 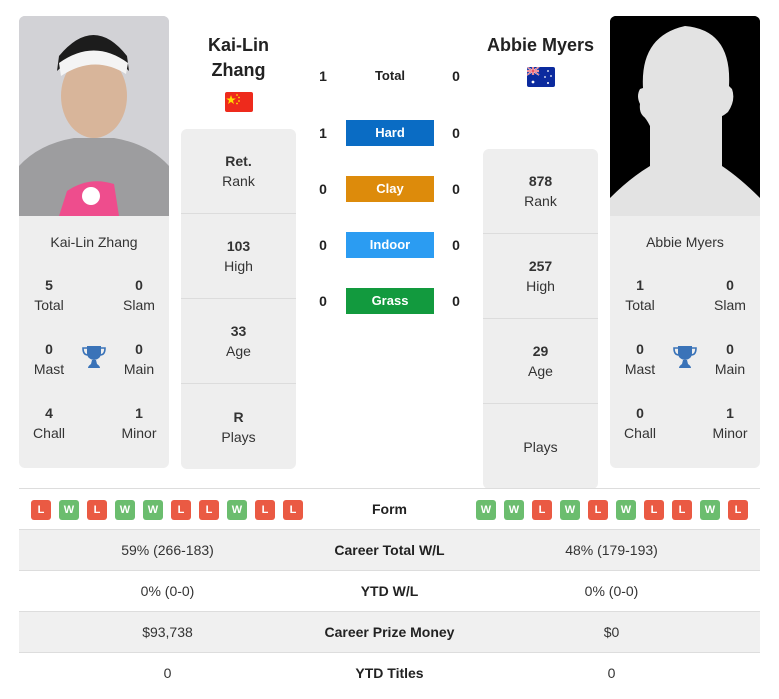 I want to click on titles-chall: 4 Chall, so click(x=49, y=423).